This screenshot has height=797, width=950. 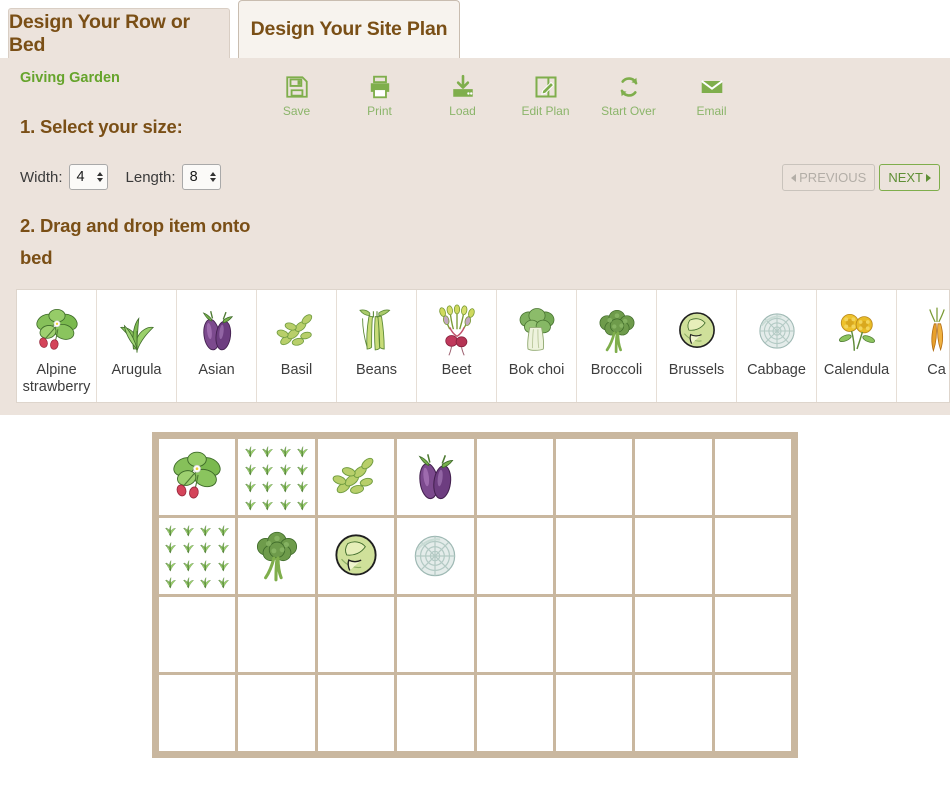 I want to click on download-tray-icon, so click(x=463, y=87).